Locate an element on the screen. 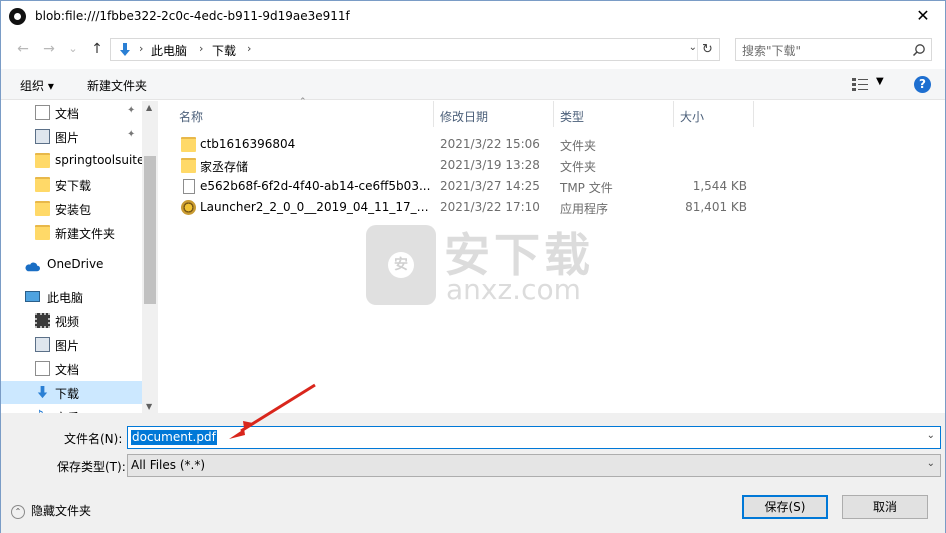 This screenshot has width=946, height=533. file-icon is located at coordinates (189, 186).